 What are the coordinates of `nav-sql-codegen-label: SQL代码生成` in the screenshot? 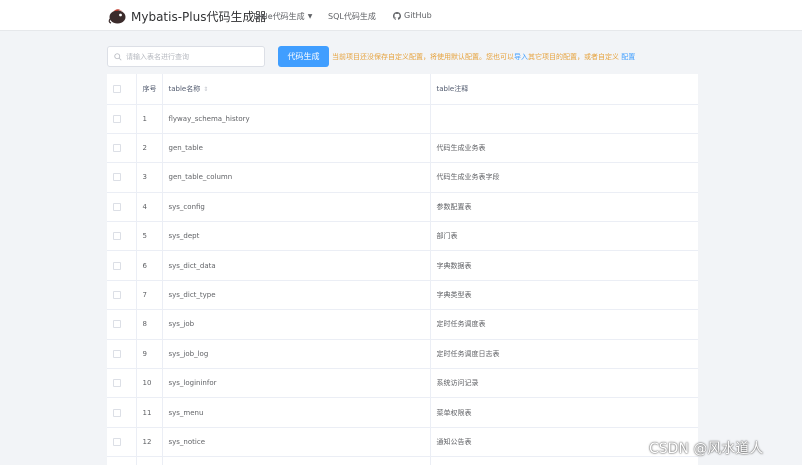 It's located at (352, 16).